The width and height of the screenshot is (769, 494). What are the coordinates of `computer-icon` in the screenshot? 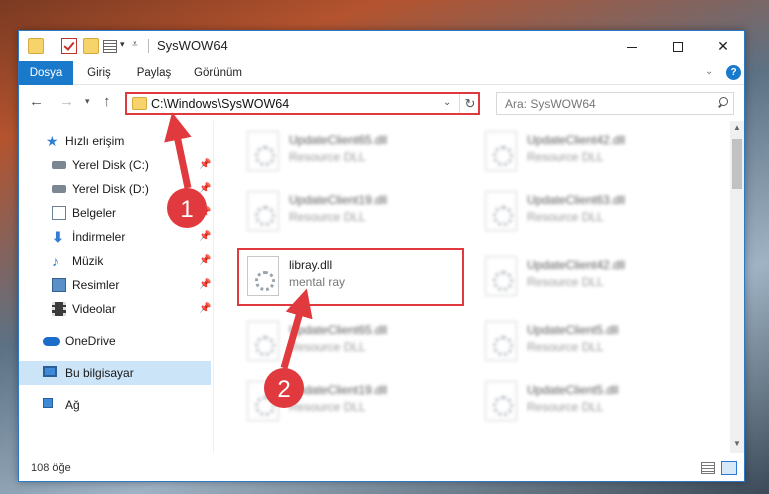 It's located at (50, 371).